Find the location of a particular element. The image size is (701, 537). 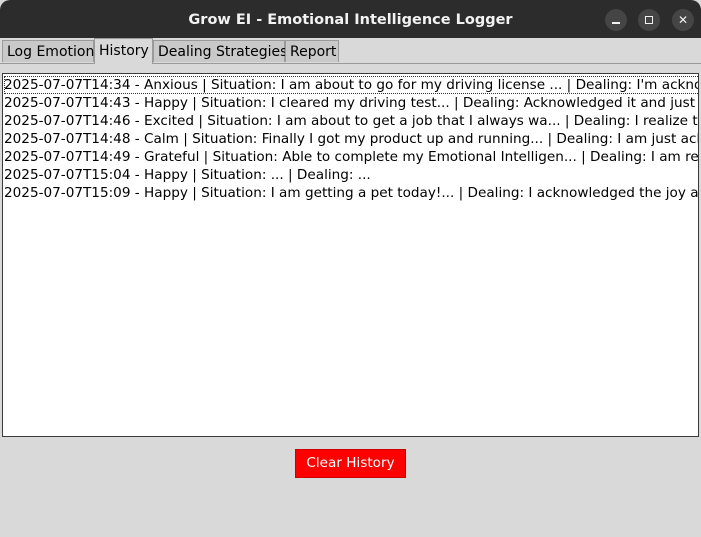

close-button: ✕ is located at coordinates (683, 20).